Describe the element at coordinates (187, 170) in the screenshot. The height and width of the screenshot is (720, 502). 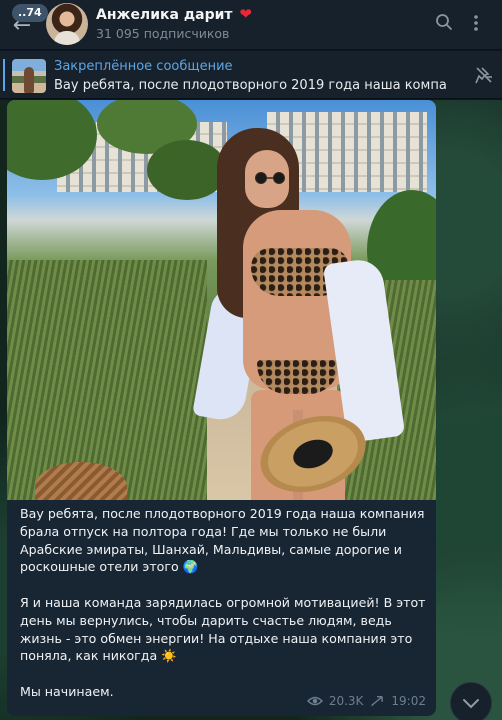
I see `tree` at that location.